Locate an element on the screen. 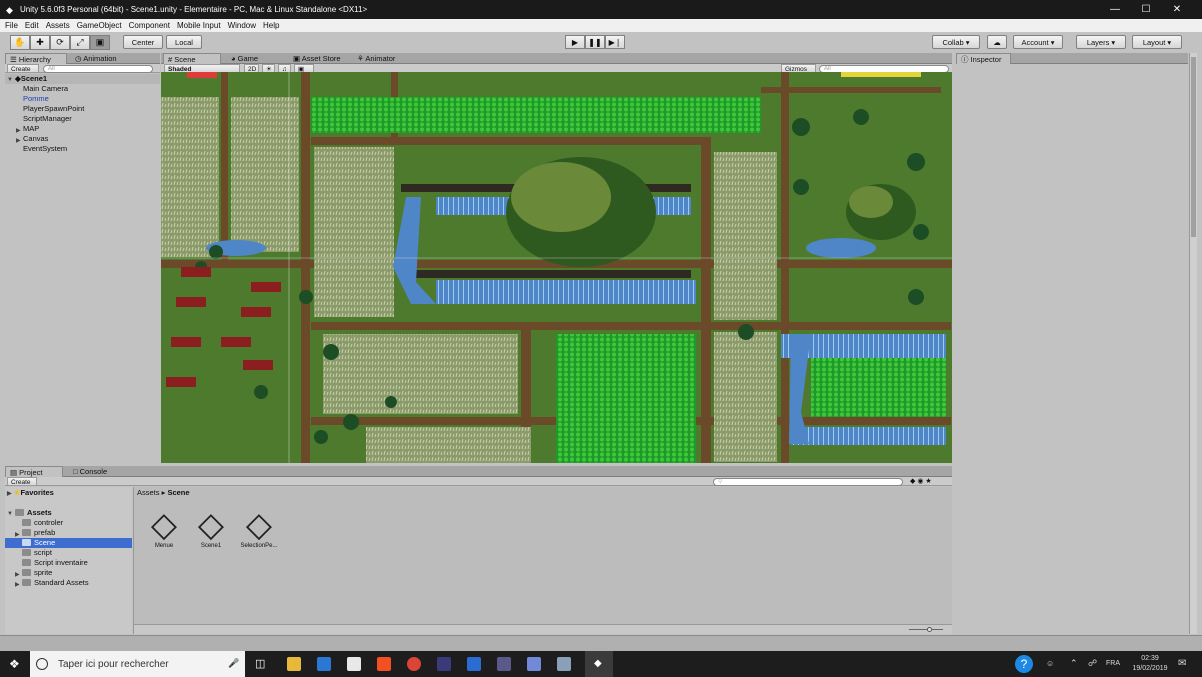 This screenshot has height=677, width=1202. status-bar is located at coordinates (601, 643).